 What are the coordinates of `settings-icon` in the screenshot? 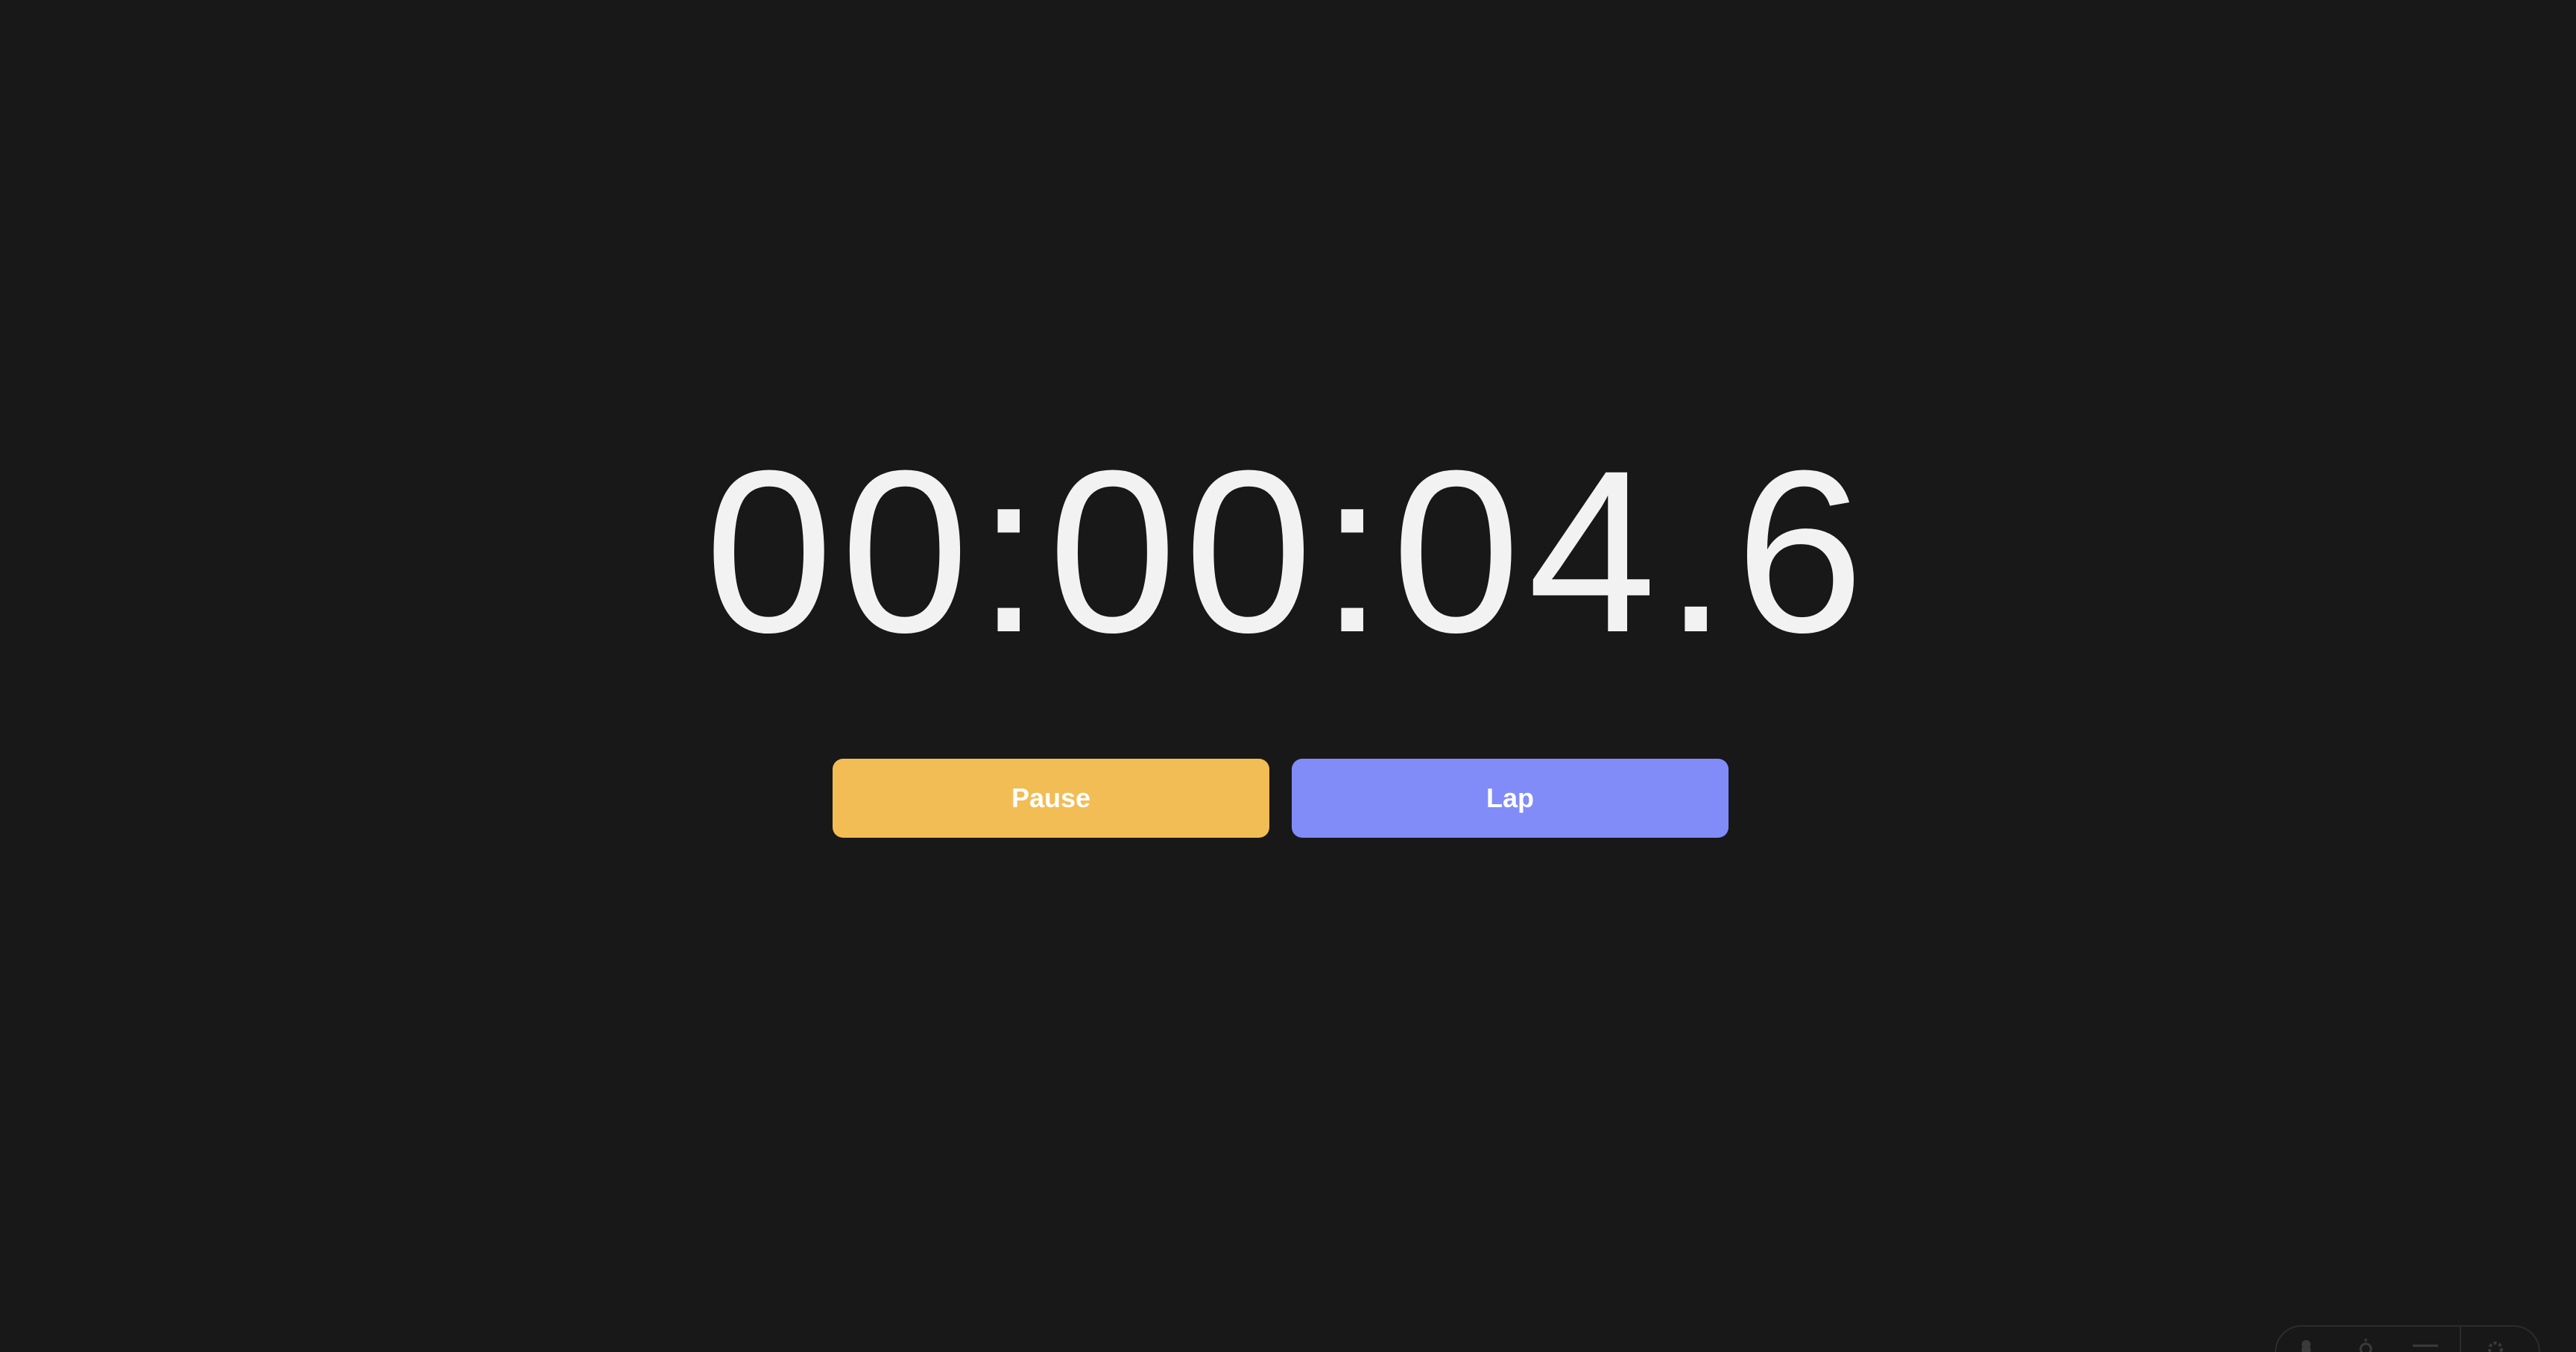 It's located at (2495, 1339).